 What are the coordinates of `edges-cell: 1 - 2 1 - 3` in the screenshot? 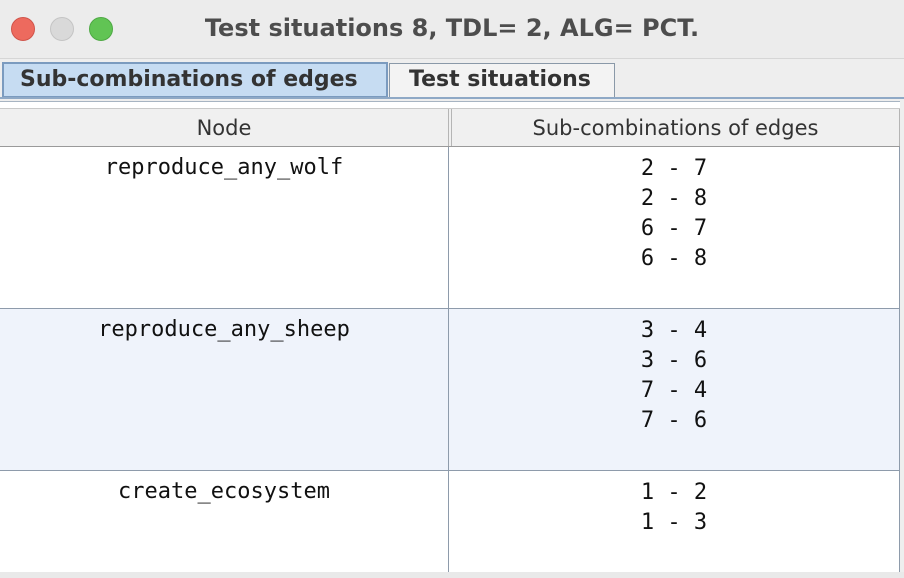 It's located at (674, 522).